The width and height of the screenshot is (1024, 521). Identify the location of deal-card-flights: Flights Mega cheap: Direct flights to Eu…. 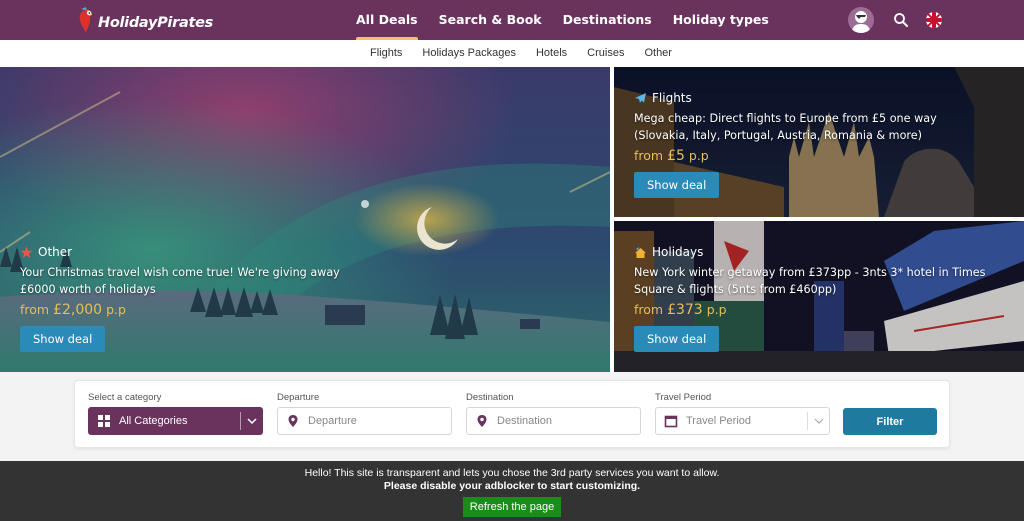
(819, 142).